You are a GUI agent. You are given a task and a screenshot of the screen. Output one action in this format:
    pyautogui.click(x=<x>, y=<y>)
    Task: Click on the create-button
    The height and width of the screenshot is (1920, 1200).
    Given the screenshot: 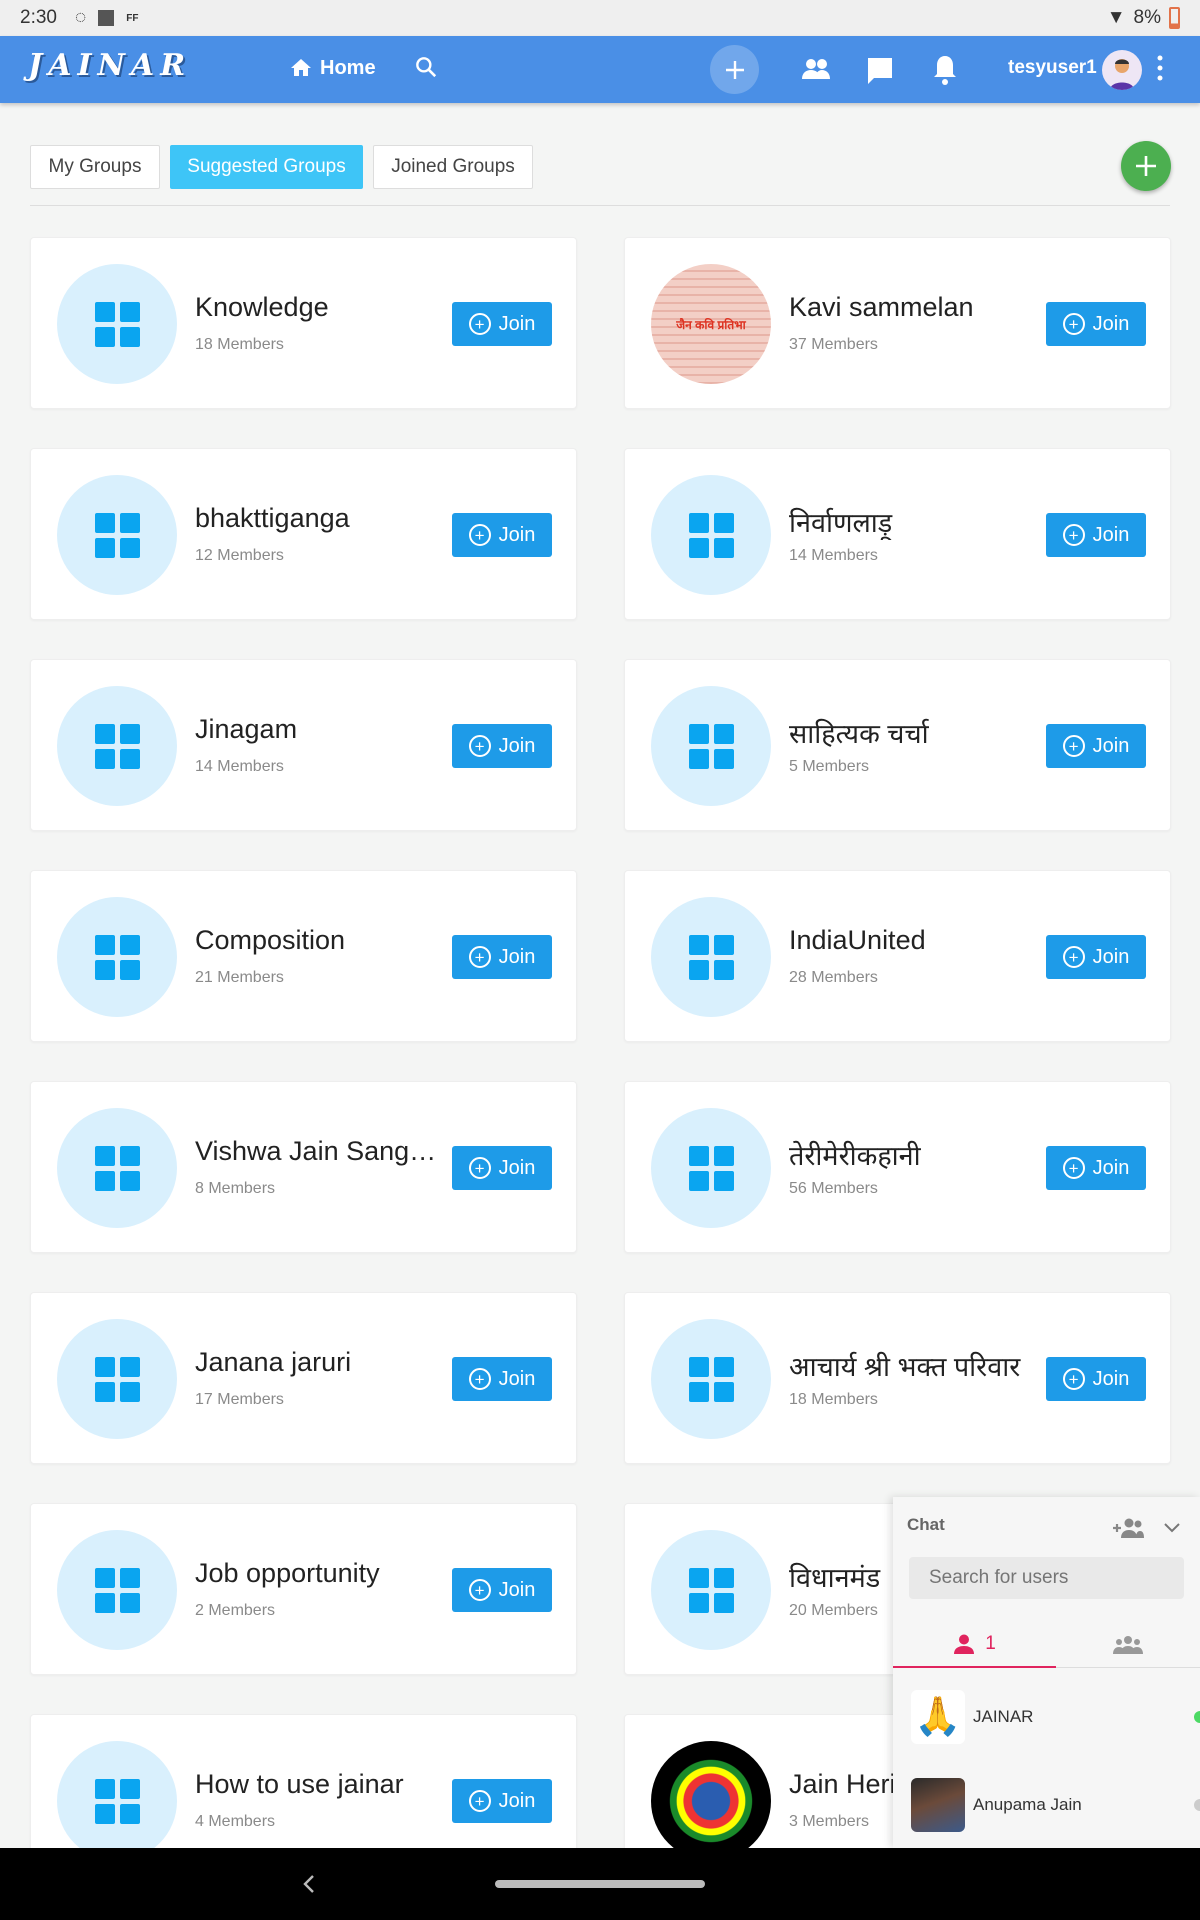 What is the action you would take?
    pyautogui.click(x=734, y=69)
    